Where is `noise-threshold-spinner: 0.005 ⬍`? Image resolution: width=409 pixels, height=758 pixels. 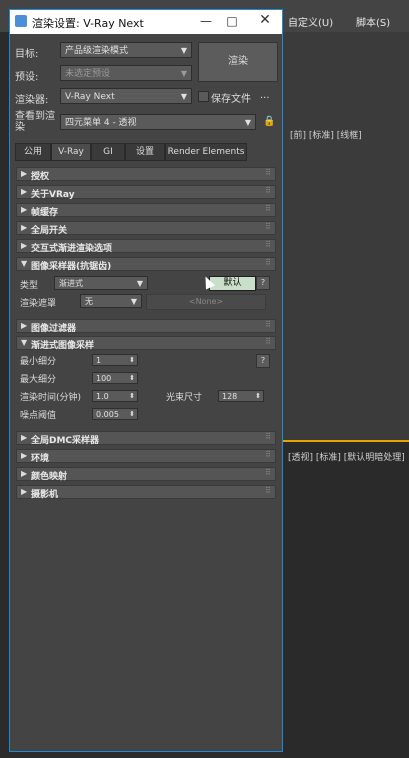
noise-threshold-spinner: 0.005 ⬍ is located at coordinates (115, 414).